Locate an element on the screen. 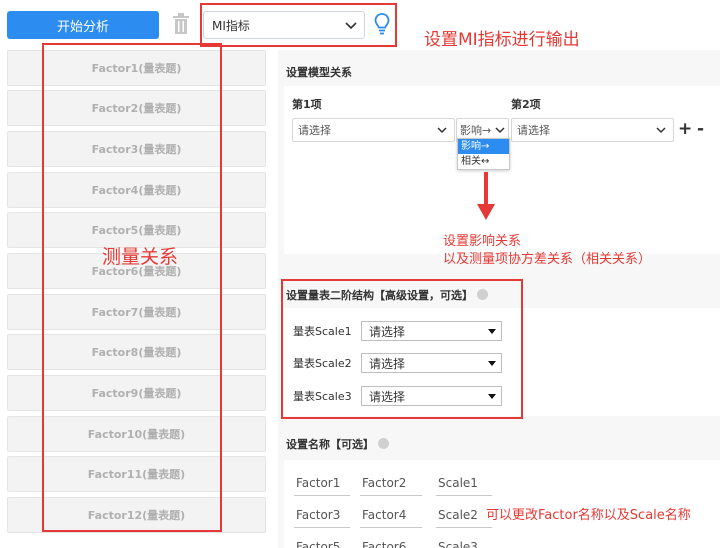 The height and width of the screenshot is (548, 720). item1-select-value: 请选择 is located at coordinates (314, 130).